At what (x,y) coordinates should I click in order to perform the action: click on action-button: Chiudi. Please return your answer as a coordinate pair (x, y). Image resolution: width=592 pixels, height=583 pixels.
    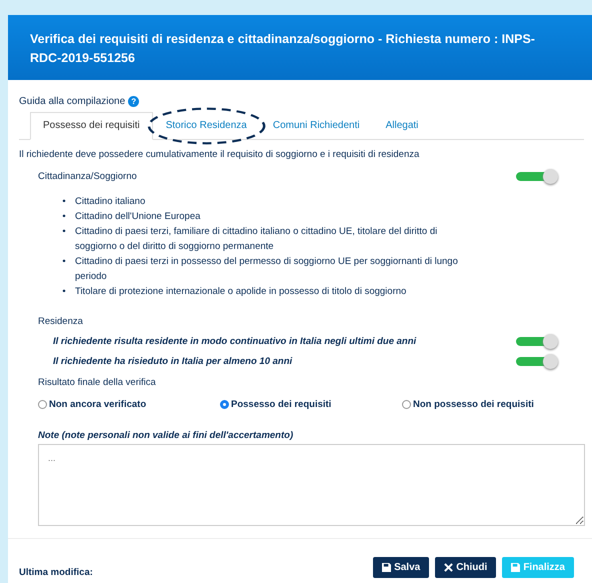
    Looking at the image, I should click on (465, 567).